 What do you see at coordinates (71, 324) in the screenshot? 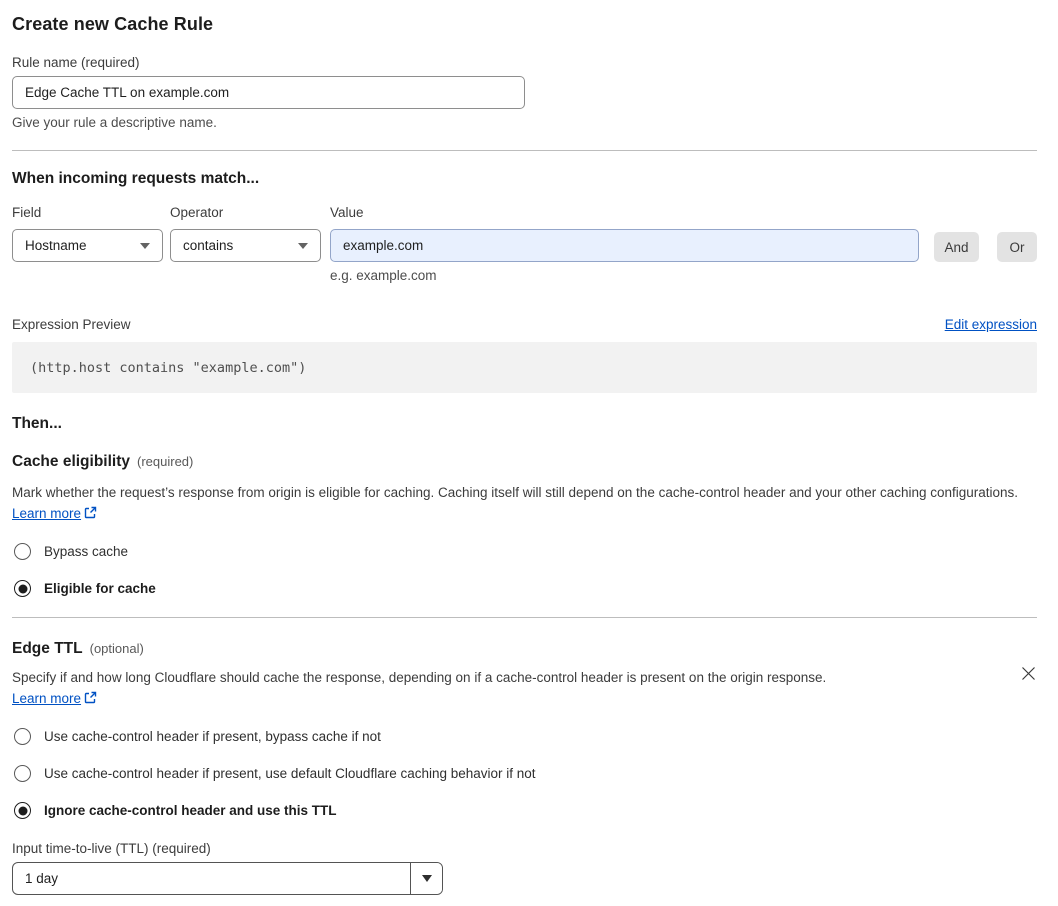
I see `expression-preview-label: Expression Preview` at bounding box center [71, 324].